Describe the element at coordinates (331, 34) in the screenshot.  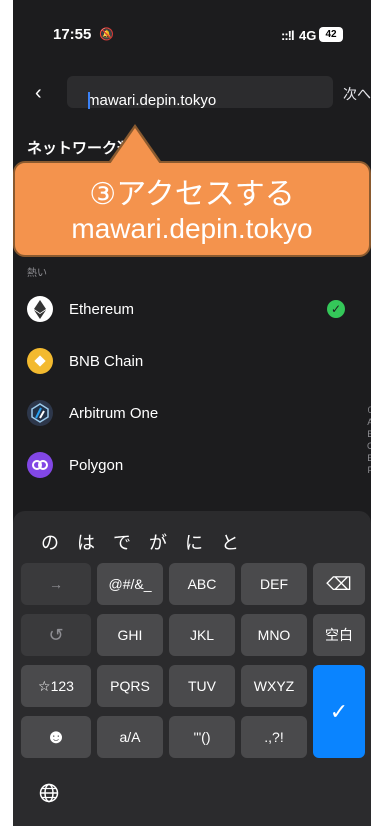
I see `battery-icon: 42` at that location.